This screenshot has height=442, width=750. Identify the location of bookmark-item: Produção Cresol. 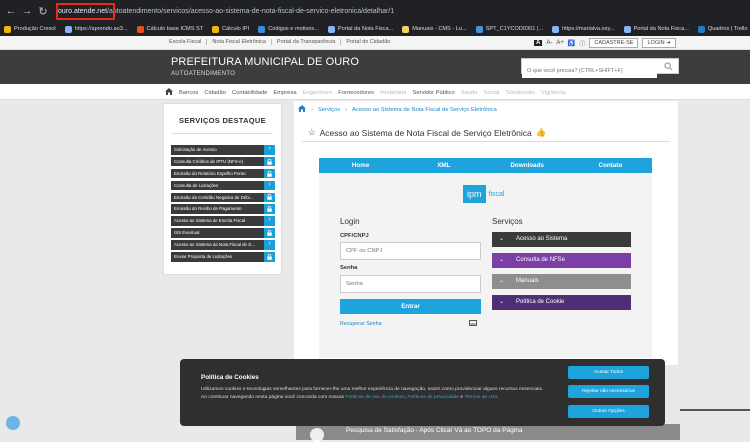
(30, 29).